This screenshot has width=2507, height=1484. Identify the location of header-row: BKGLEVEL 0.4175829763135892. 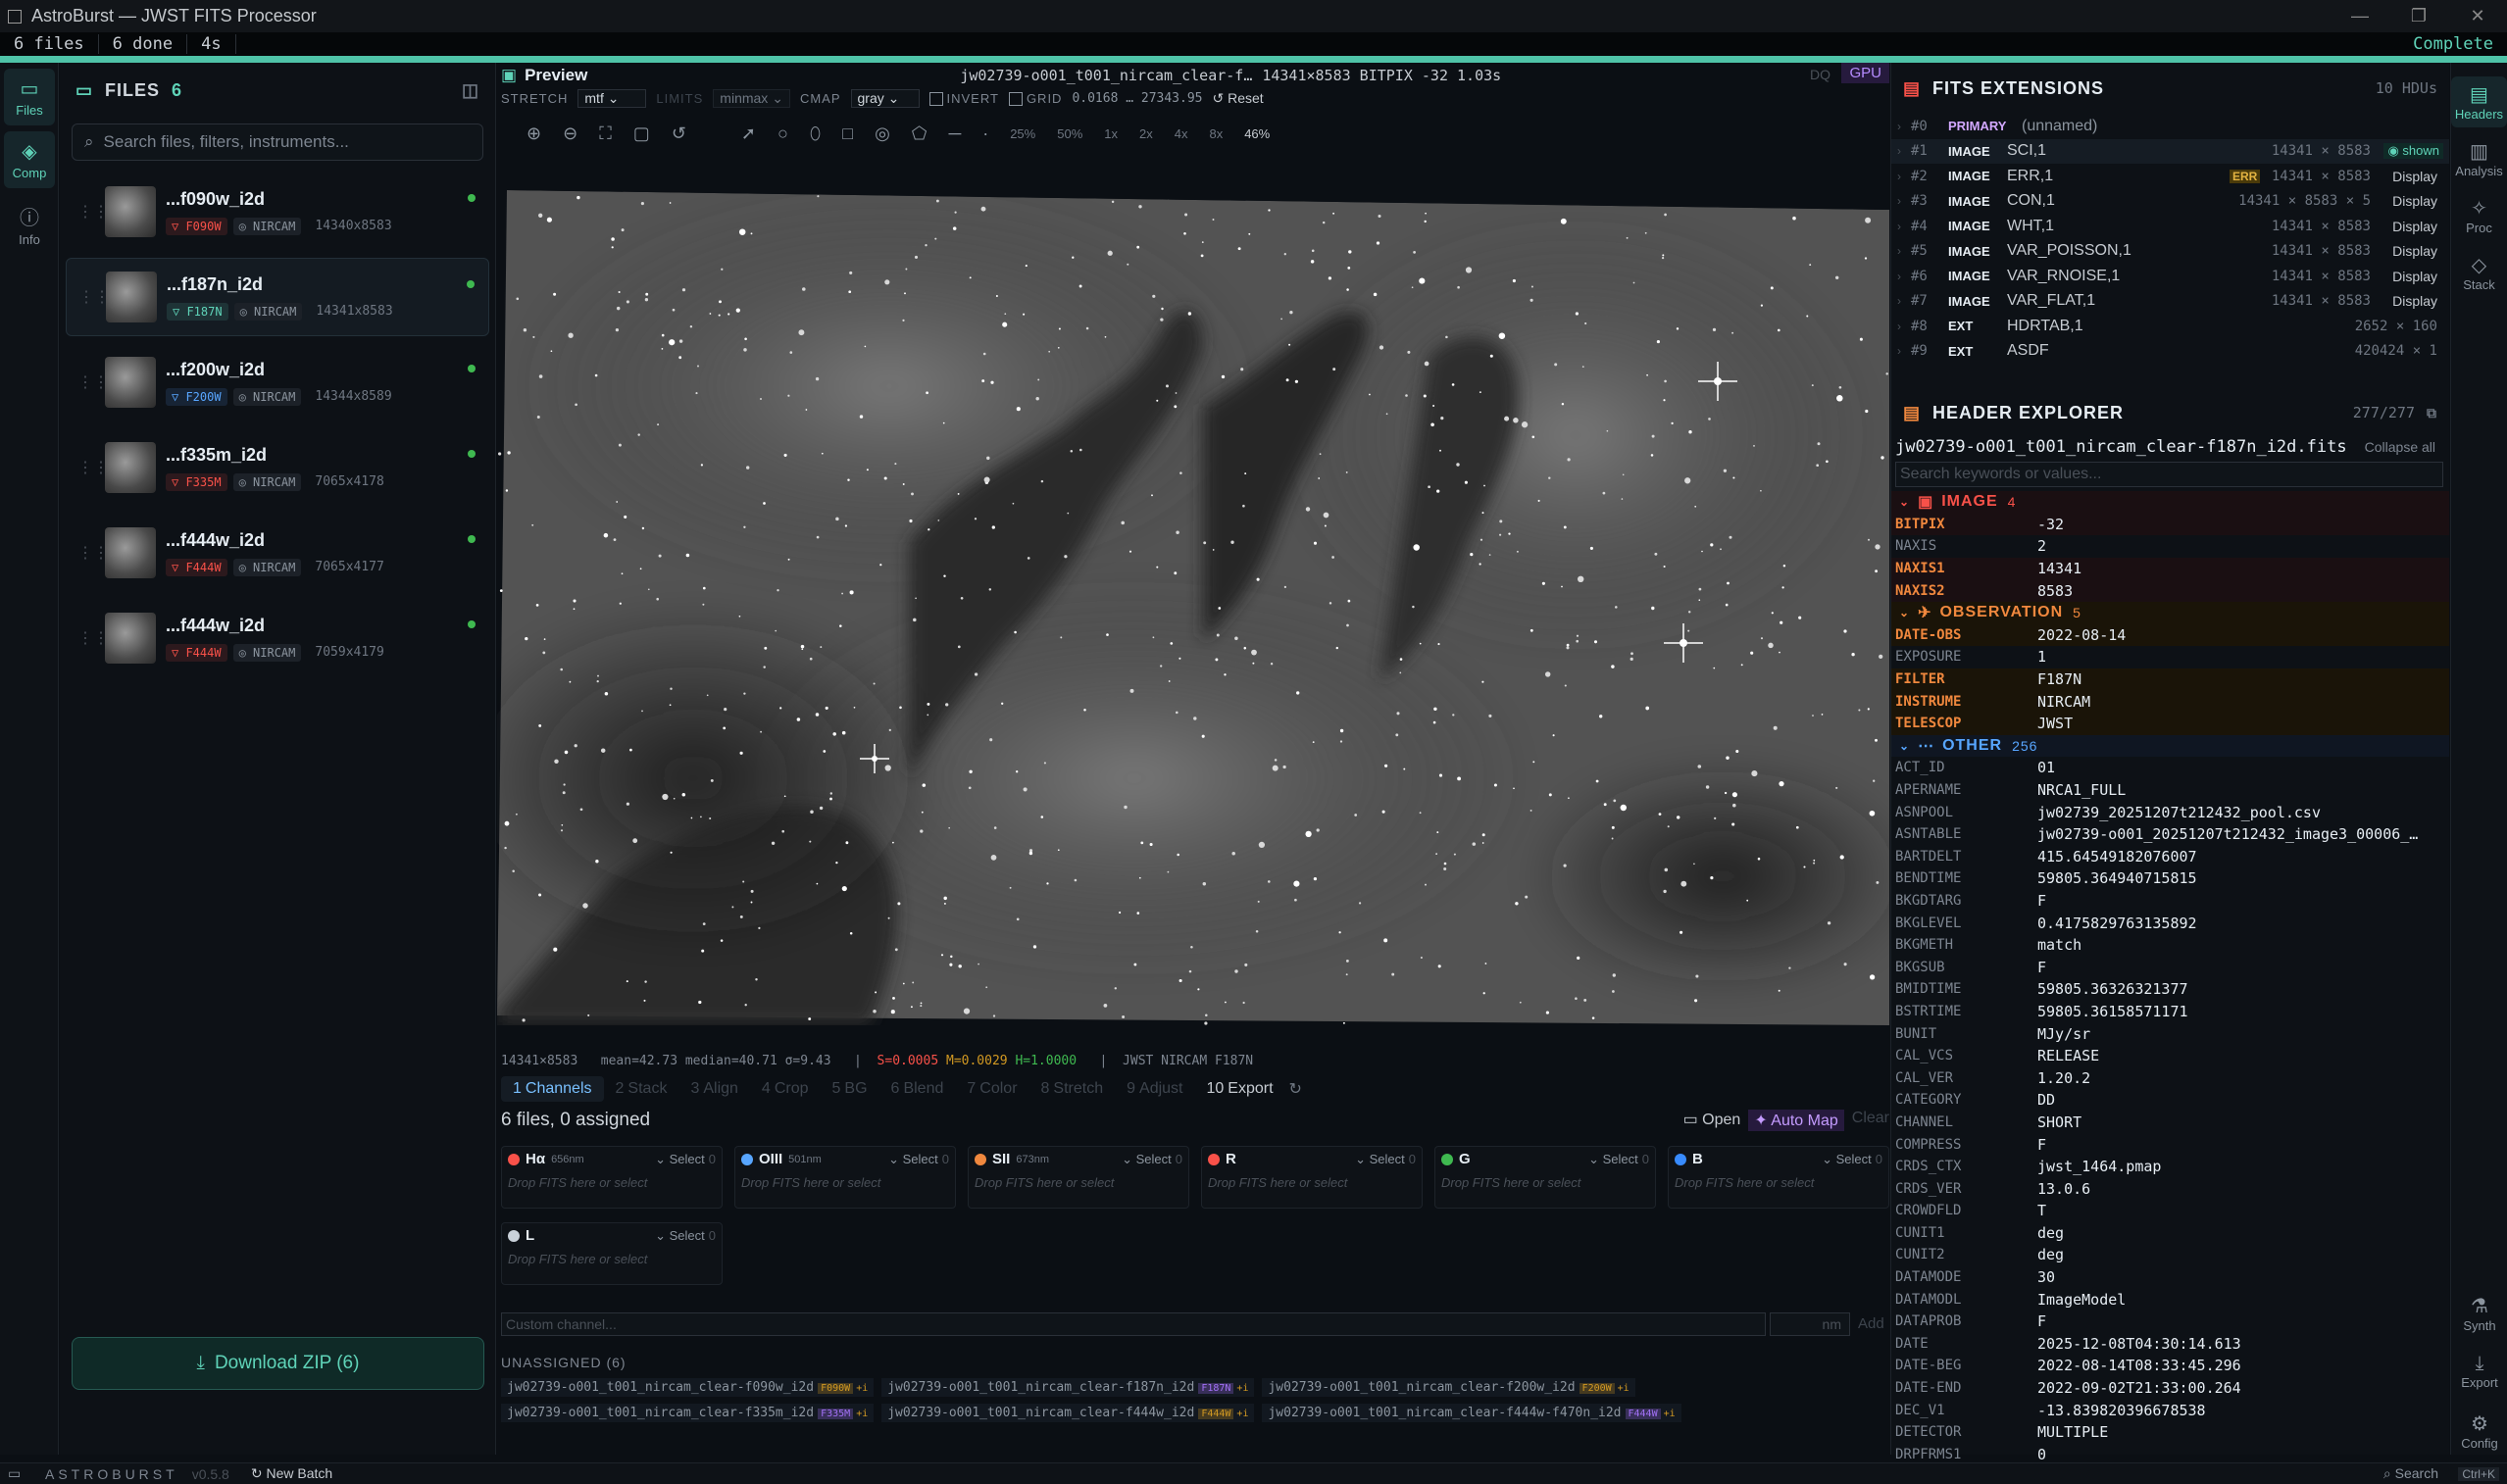
(2170, 923).